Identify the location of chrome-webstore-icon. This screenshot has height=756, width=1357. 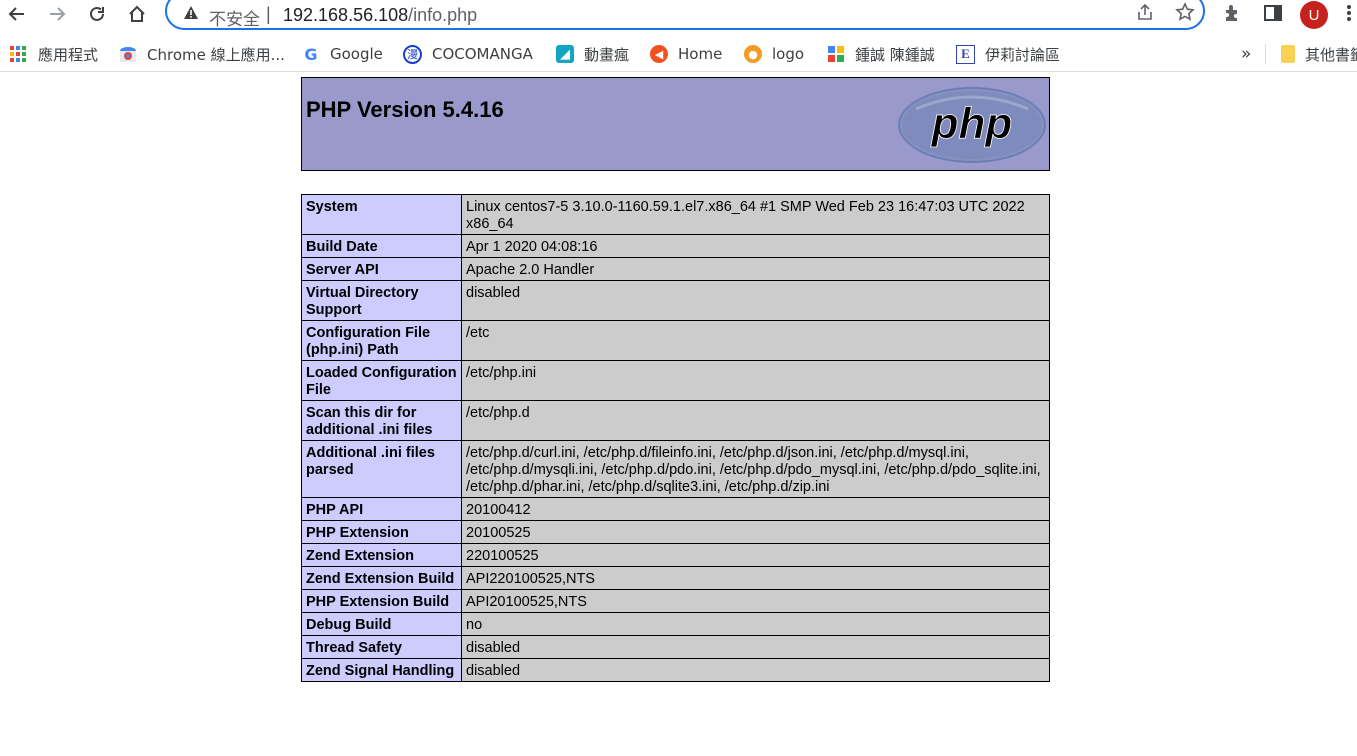
(128, 54).